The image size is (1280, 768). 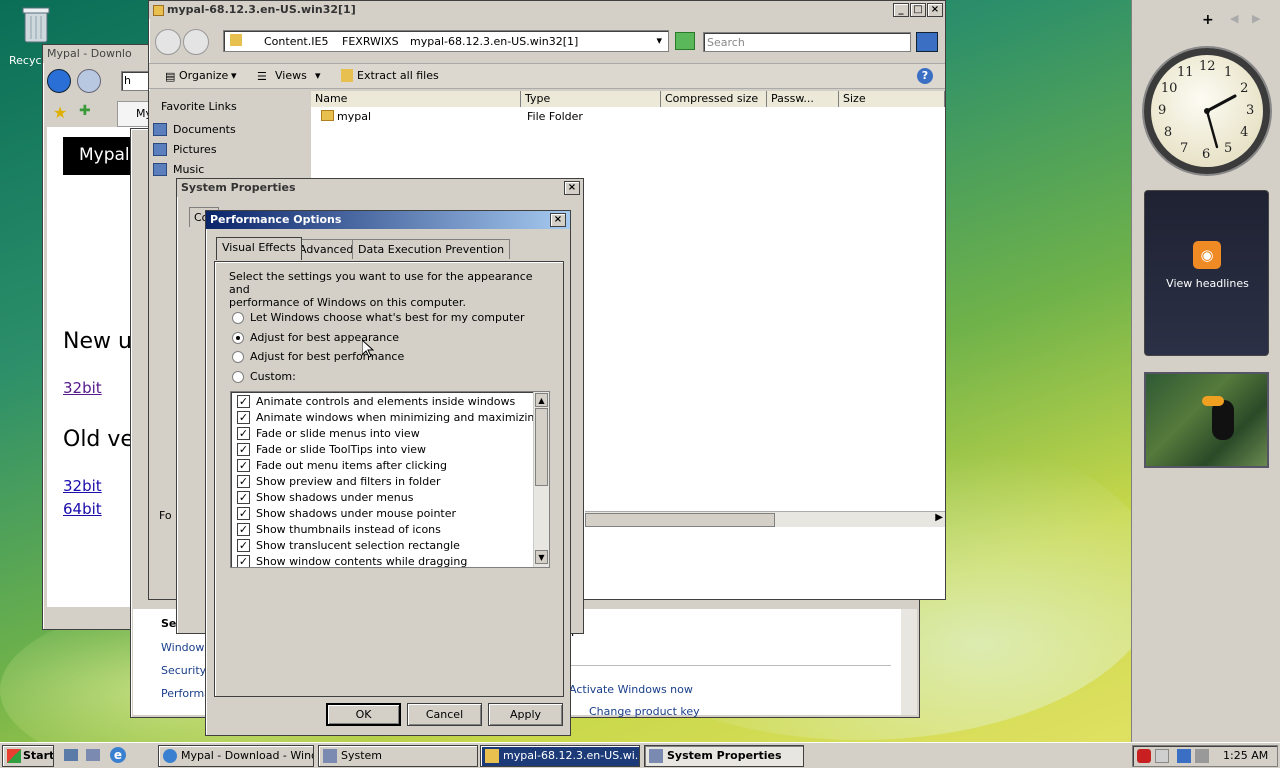 I want to click on security-shield-icon, so click(x=1144, y=756).